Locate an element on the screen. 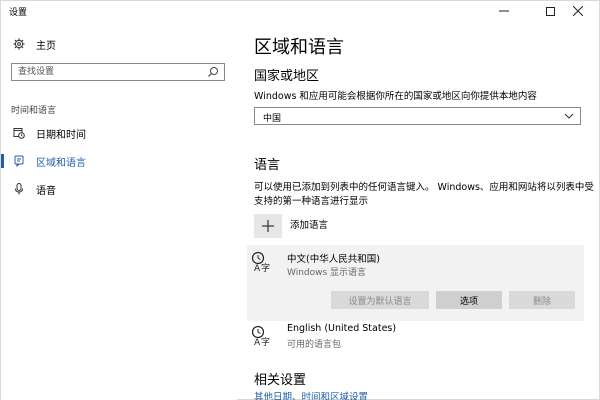  country-description: Windows 和应用可能会根据你所在的国家或地区向你提供本地内容 is located at coordinates (395, 96).